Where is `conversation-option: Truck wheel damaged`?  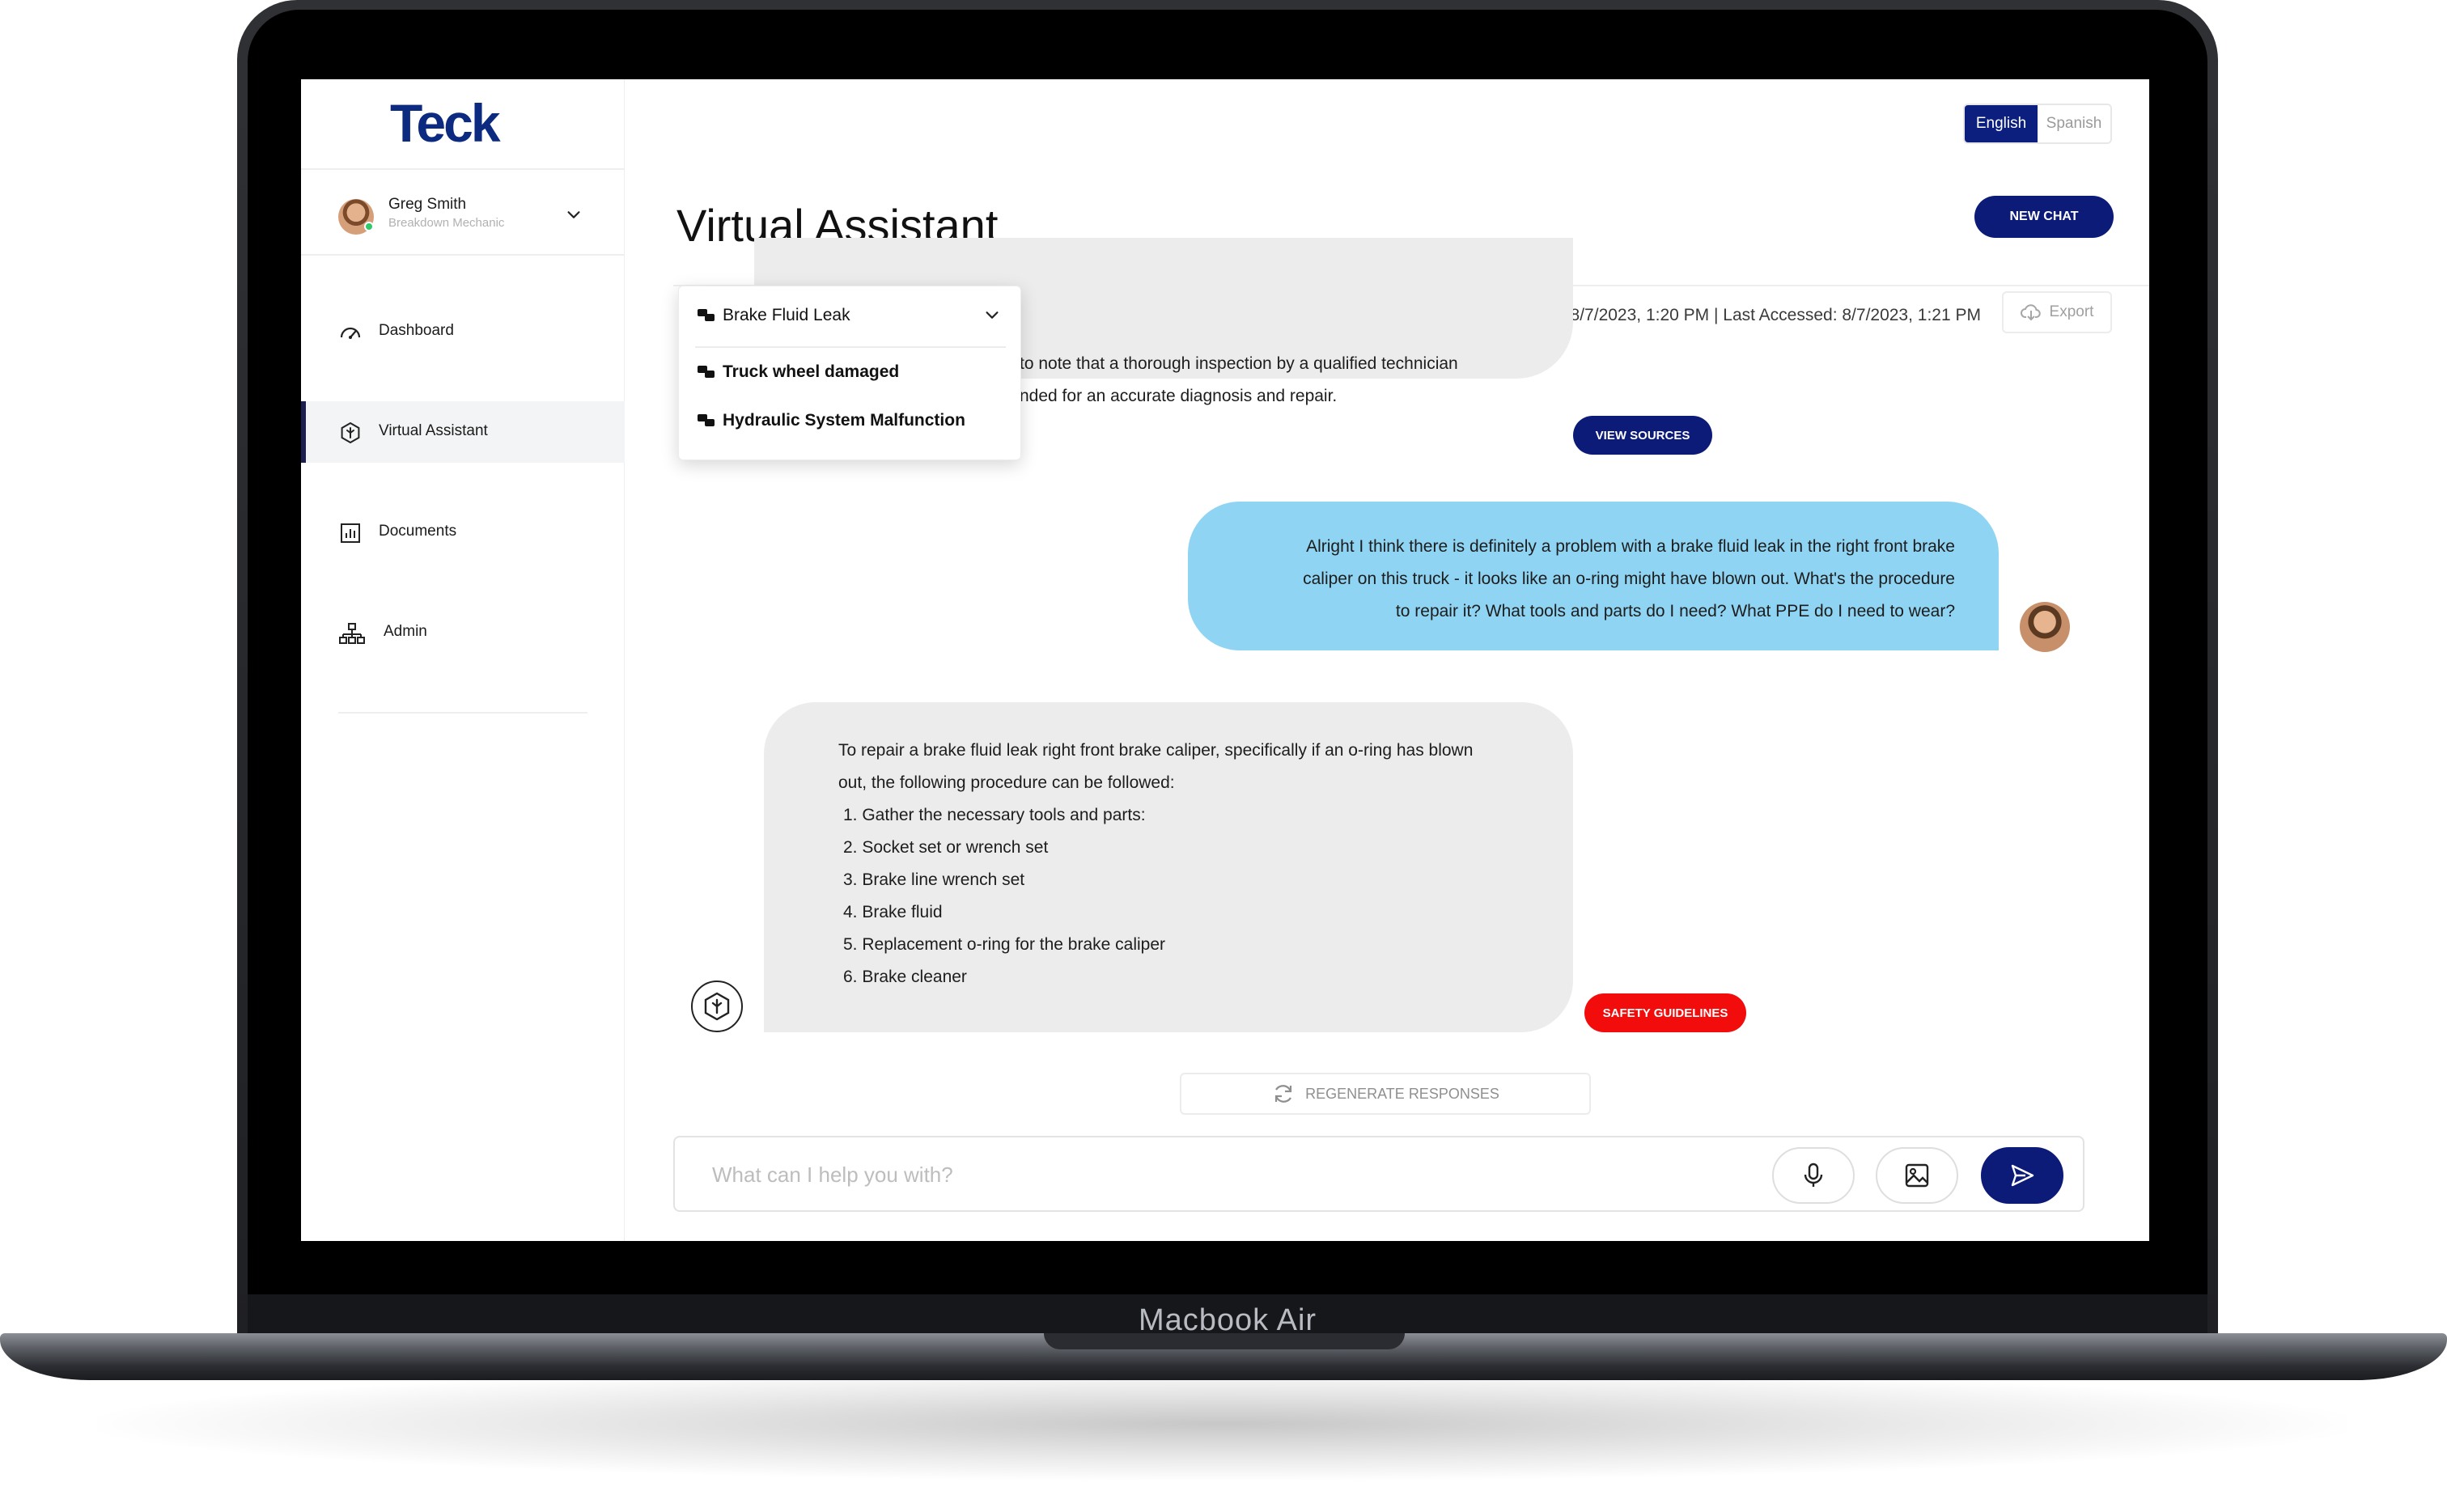
conversation-option: Truck wheel damaged is located at coordinates (850, 372).